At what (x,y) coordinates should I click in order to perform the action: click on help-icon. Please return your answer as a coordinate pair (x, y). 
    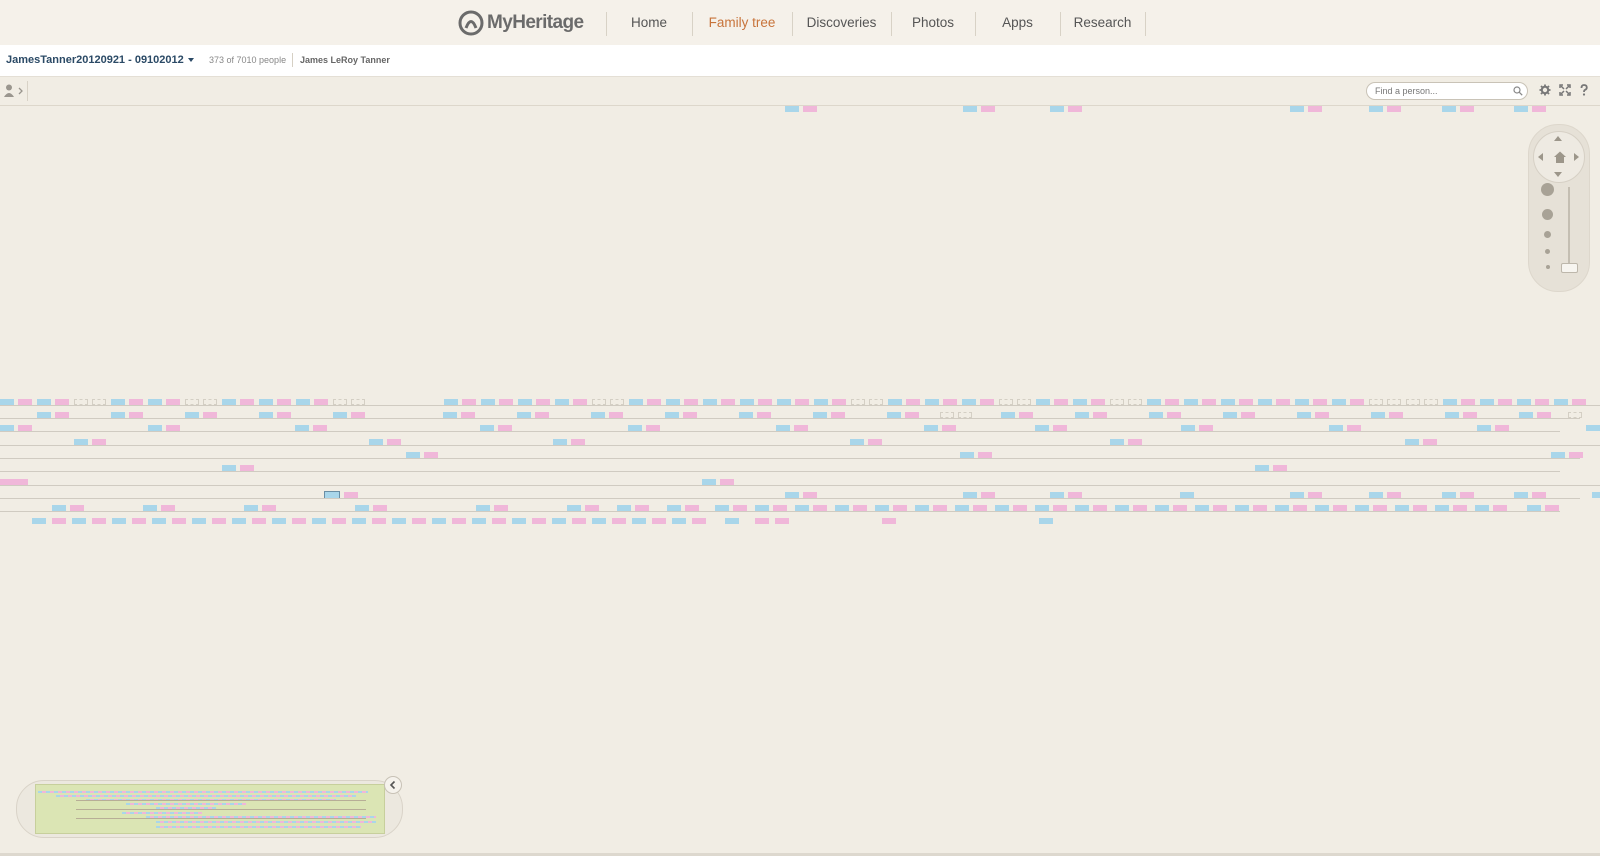
    Looking at the image, I should click on (1584, 90).